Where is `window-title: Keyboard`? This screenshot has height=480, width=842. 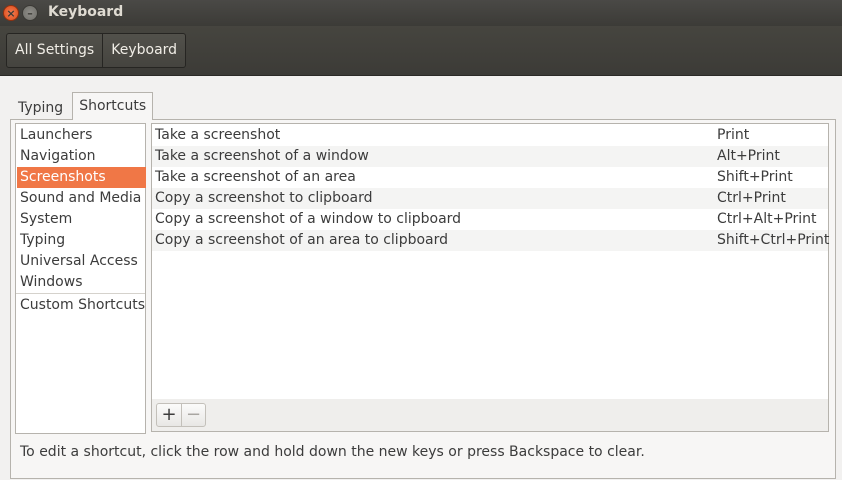
window-title: Keyboard is located at coordinates (86, 12).